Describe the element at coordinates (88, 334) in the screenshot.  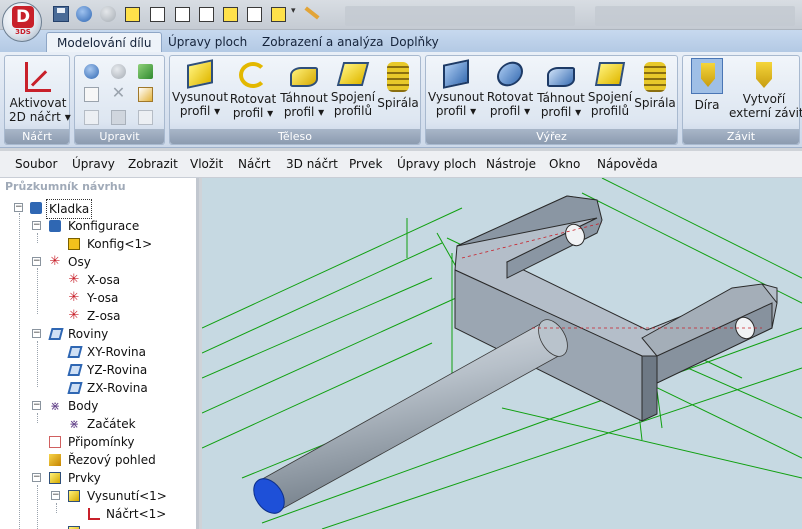
I see `tree-label: Roviny` at that location.